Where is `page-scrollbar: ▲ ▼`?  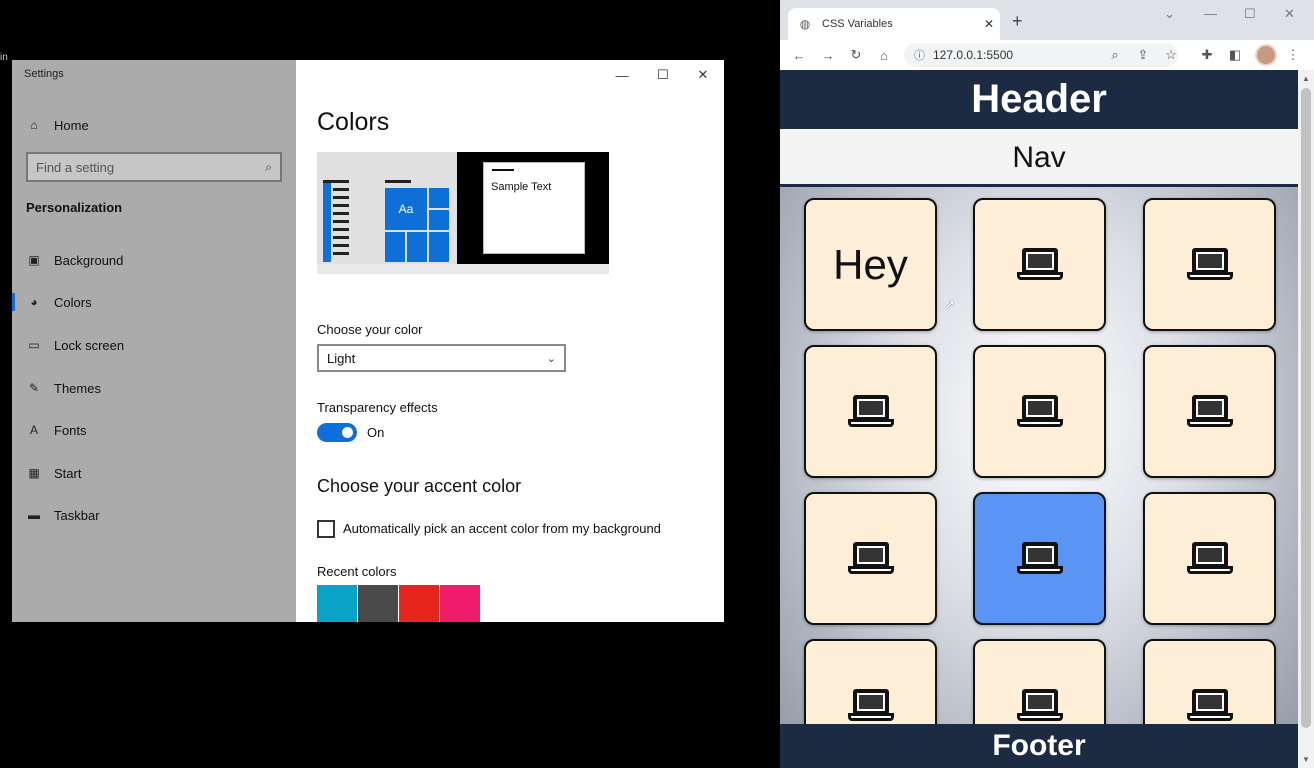
page-scrollbar: ▲ ▼ is located at coordinates (1306, 419).